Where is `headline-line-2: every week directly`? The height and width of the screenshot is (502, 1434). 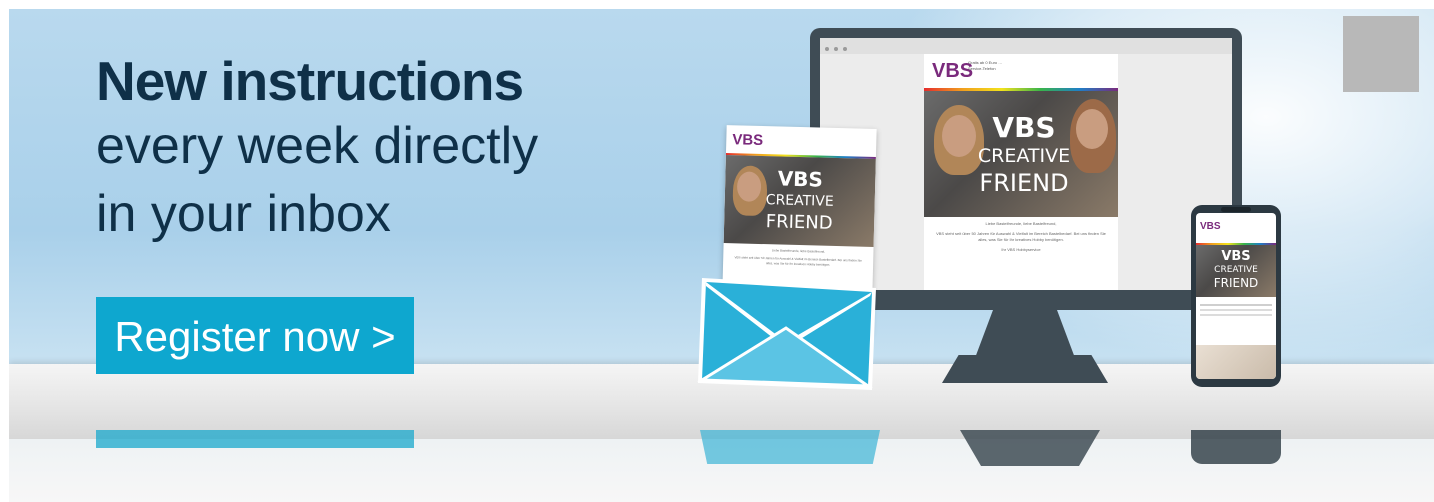
headline-line-2: every week directly is located at coordinates (317, 146).